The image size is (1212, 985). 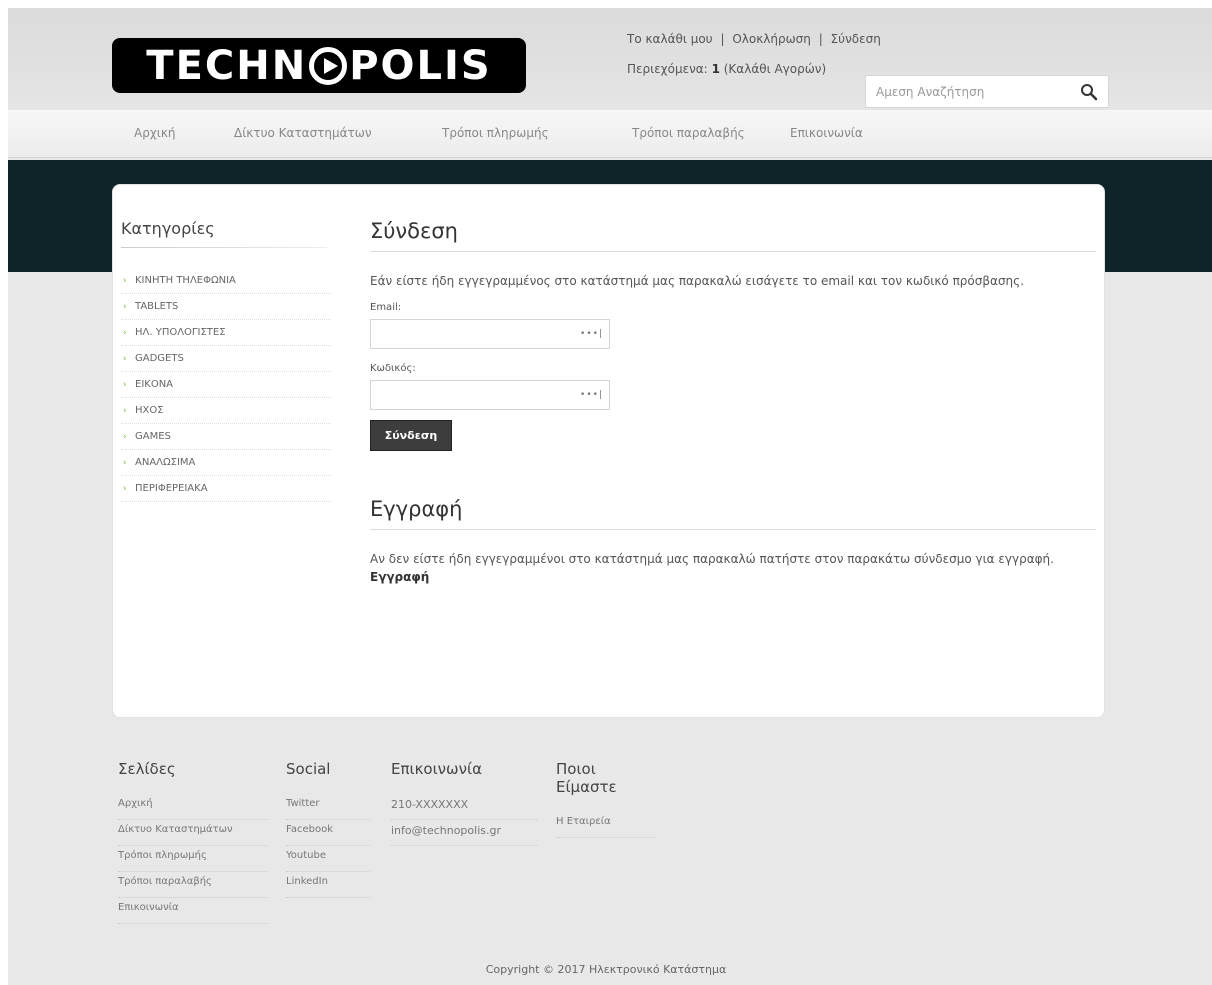 I want to click on login-divider, so click(x=733, y=251).